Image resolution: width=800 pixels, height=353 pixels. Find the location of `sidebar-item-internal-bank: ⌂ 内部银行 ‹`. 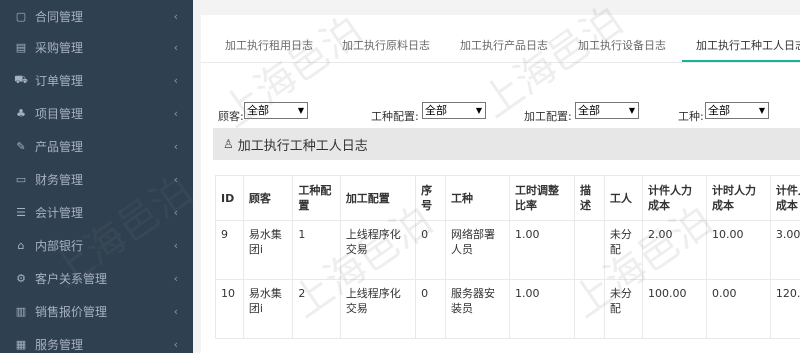

sidebar-item-internal-bank: ⌂ 内部银行 ‹ is located at coordinates (96, 245).